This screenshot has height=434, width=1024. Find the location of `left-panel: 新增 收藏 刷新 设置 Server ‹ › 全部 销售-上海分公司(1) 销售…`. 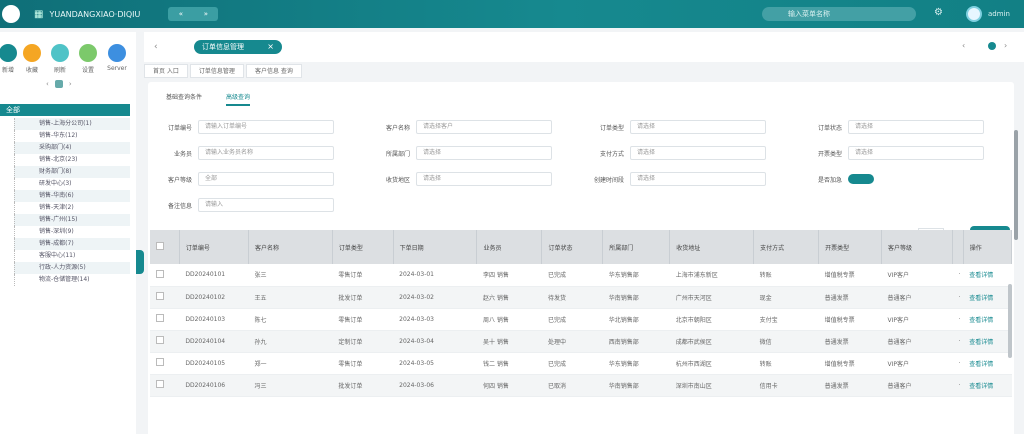

left-panel: 新增 收藏 刷新 设置 Server ‹ › 全部 销售-上海分公司(1) 销售… is located at coordinates (68, 233).